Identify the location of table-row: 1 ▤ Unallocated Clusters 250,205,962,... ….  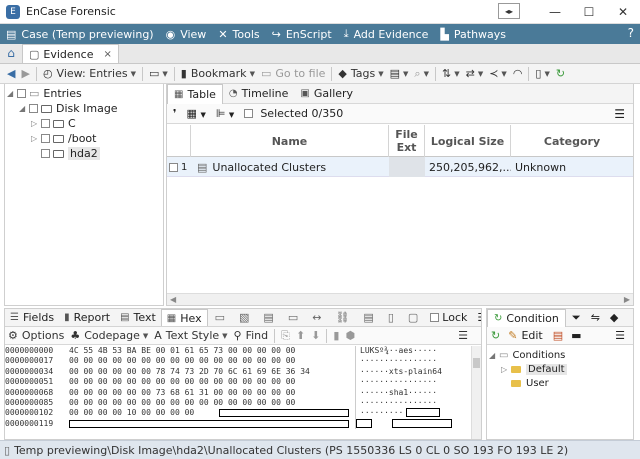
(400, 167).